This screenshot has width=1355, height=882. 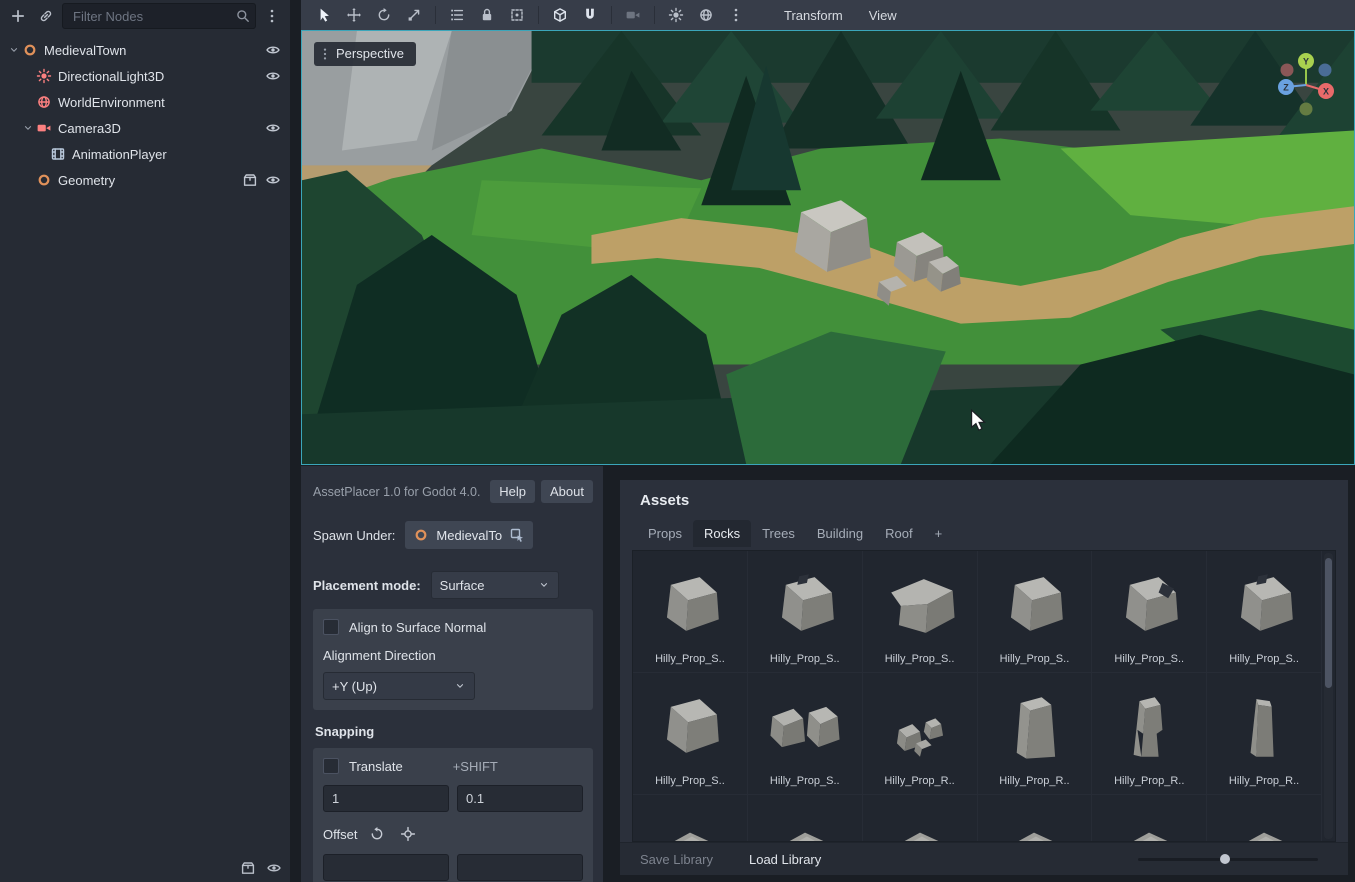 What do you see at coordinates (590, 15) in the screenshot?
I see `use-snap-button` at bounding box center [590, 15].